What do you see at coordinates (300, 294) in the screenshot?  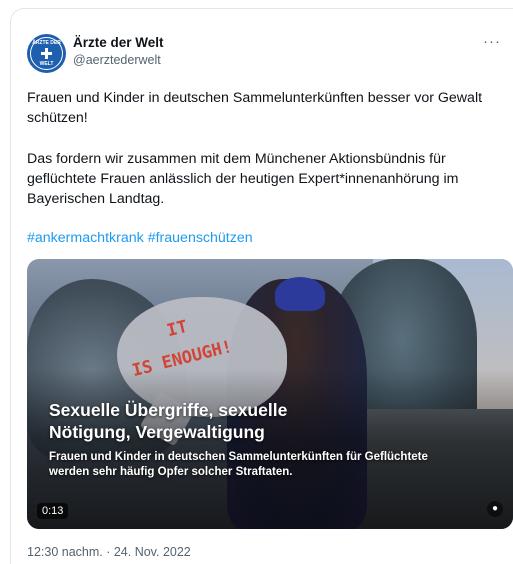 I see `protester-headscarf` at bounding box center [300, 294].